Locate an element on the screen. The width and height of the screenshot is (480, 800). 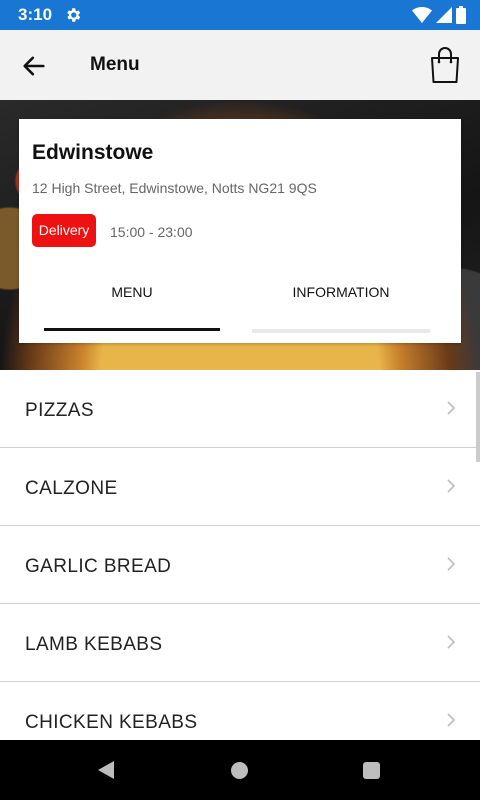
page-title: Menu is located at coordinates (115, 64).